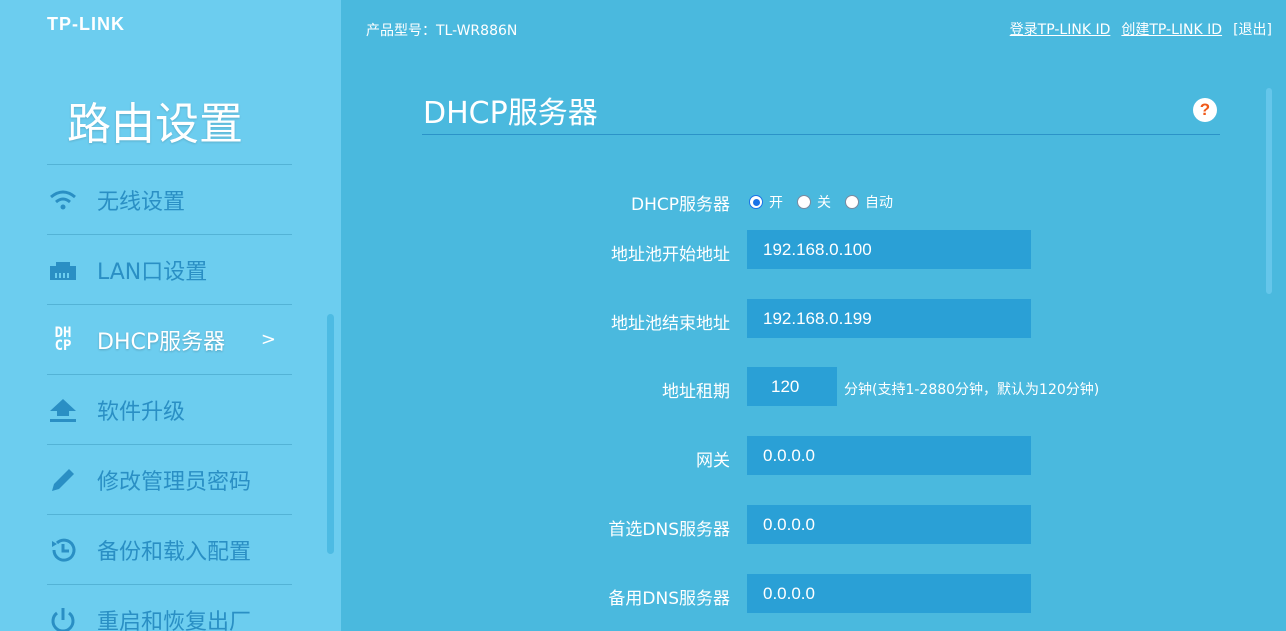 This screenshot has width=1286, height=631. I want to click on dhcp-radio-group: 开 关 自动, so click(821, 202).